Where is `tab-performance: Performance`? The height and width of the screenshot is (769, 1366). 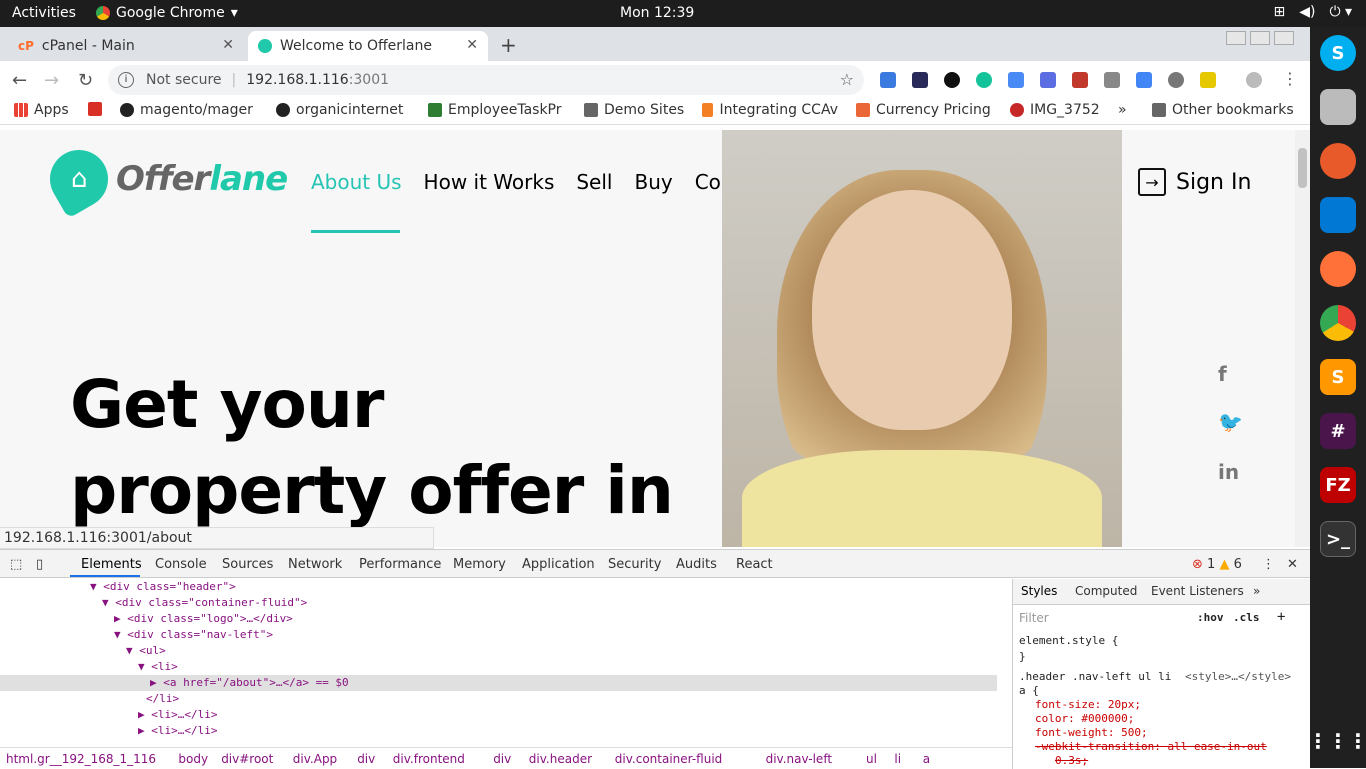 tab-performance: Performance is located at coordinates (400, 564).